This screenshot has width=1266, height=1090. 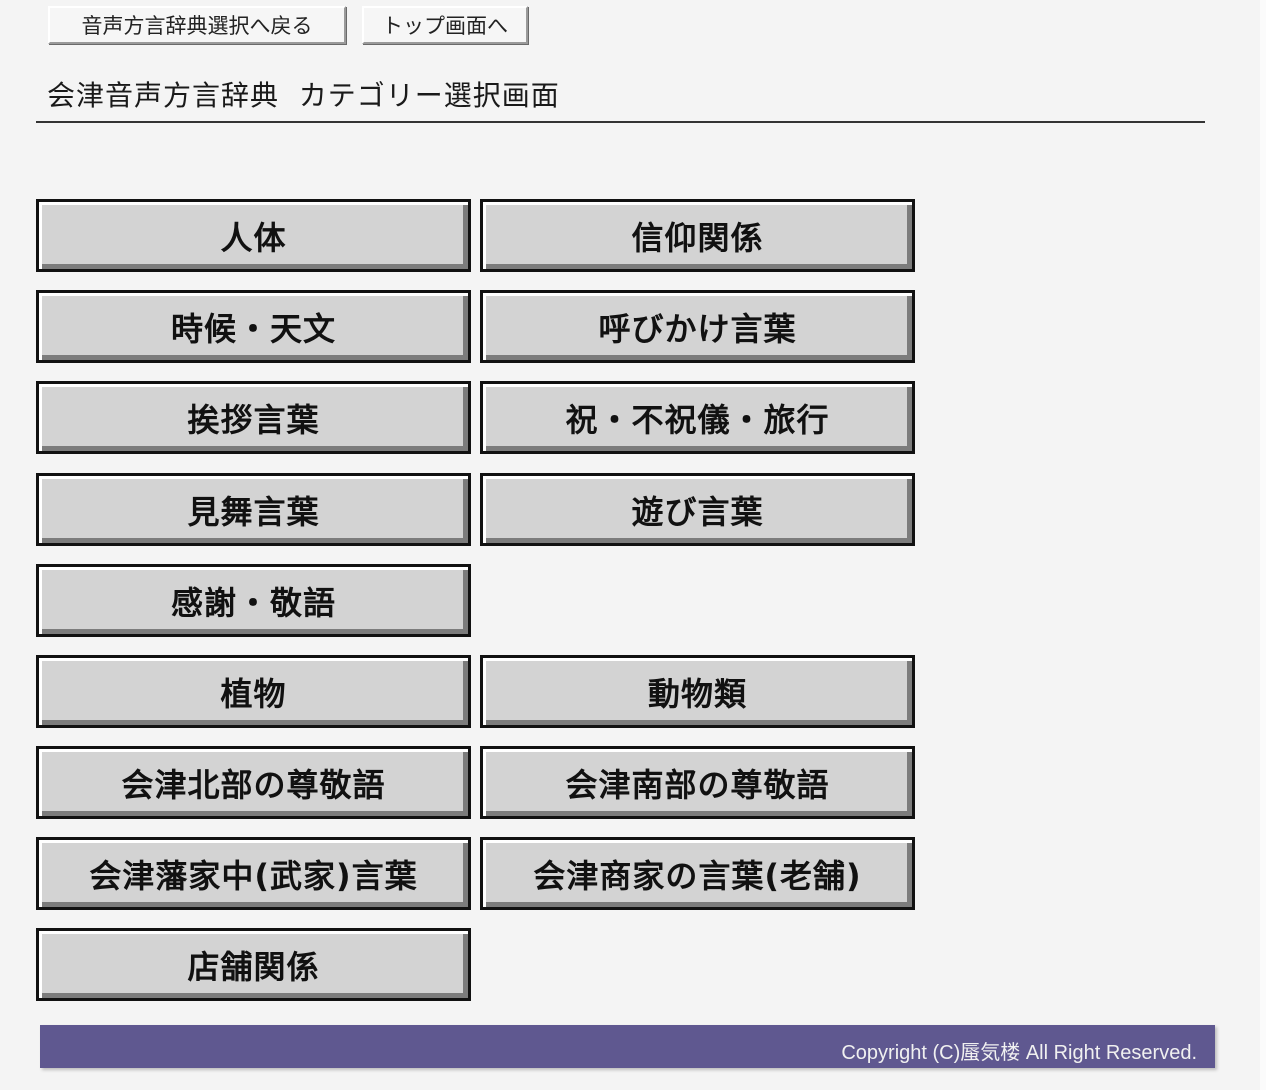 What do you see at coordinates (697, 691) in the screenshot?
I see `category-button-animals: 動物類` at bounding box center [697, 691].